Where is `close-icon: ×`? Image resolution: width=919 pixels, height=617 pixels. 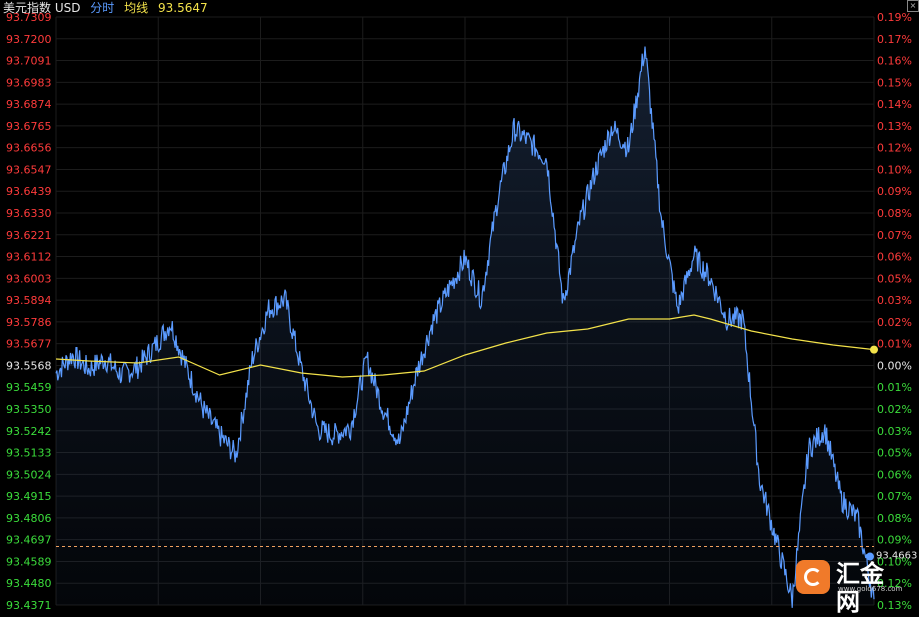
close-icon: × is located at coordinates (913, 6).